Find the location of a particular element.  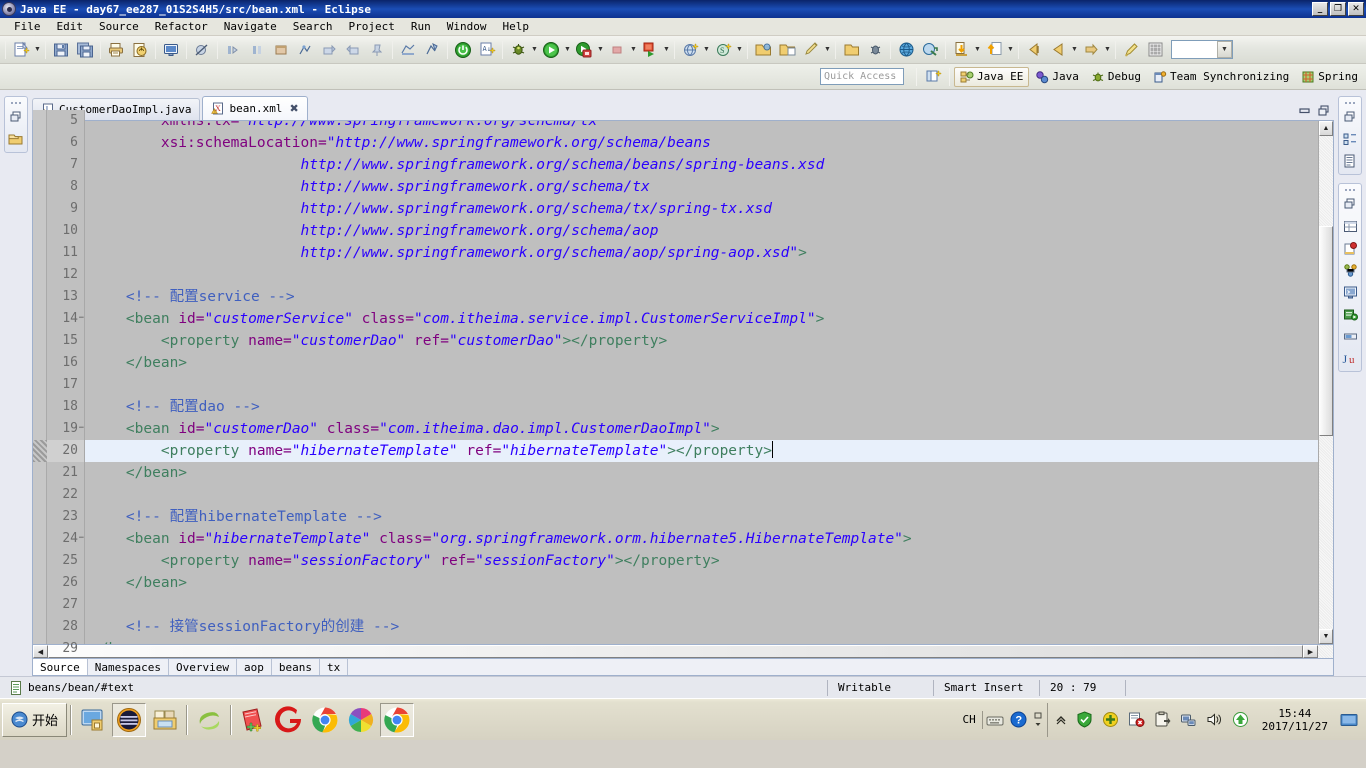

shield-icon is located at coordinates (1085, 720).